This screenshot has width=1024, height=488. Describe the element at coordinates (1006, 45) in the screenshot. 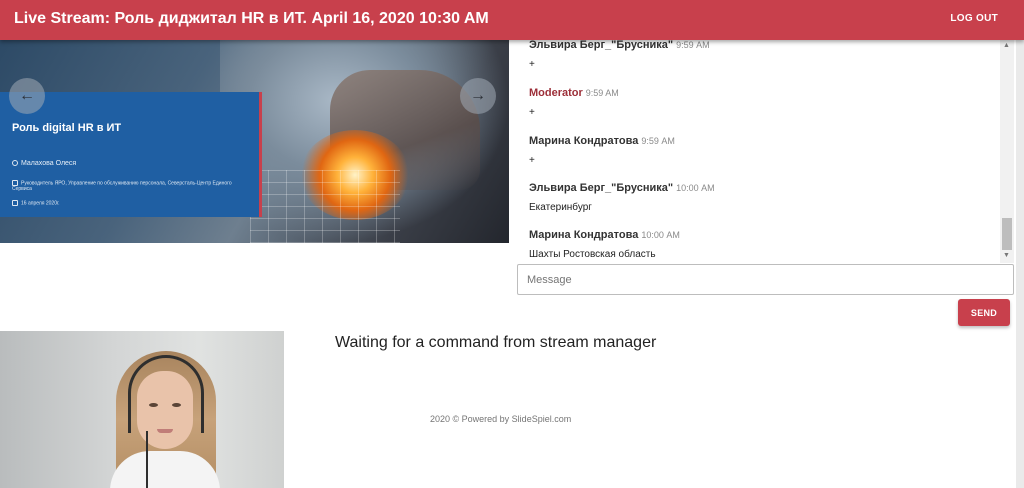

I see `scroll-up-icon: ▲` at that location.